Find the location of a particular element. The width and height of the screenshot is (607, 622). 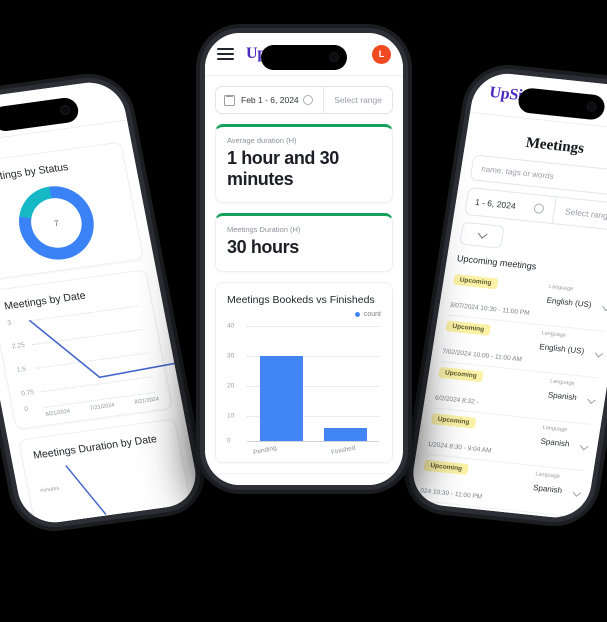

bar-series is located at coordinates (313, 398).